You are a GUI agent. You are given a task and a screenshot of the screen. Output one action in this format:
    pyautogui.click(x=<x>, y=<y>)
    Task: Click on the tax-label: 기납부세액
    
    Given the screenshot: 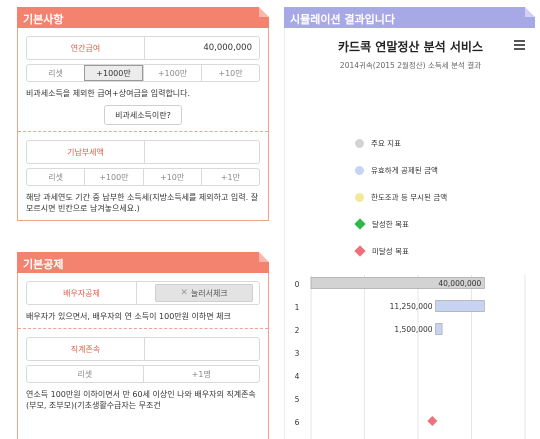 What is the action you would take?
    pyautogui.click(x=86, y=152)
    